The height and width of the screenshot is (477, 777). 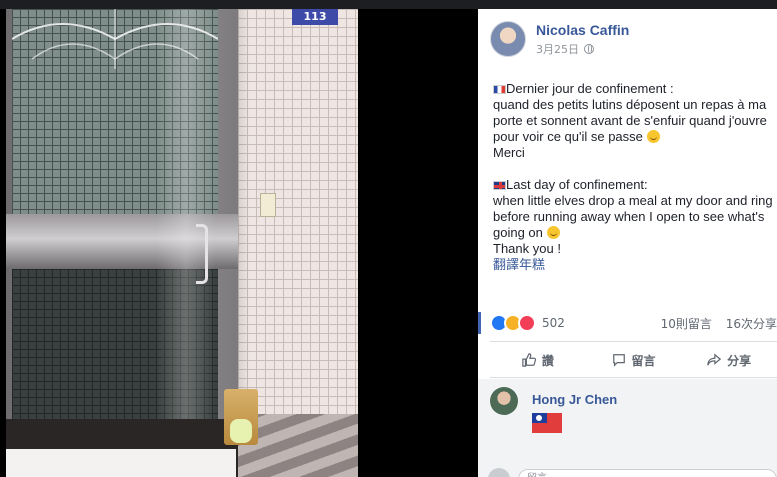 I want to click on like-button: 讚, so click(x=538, y=360).